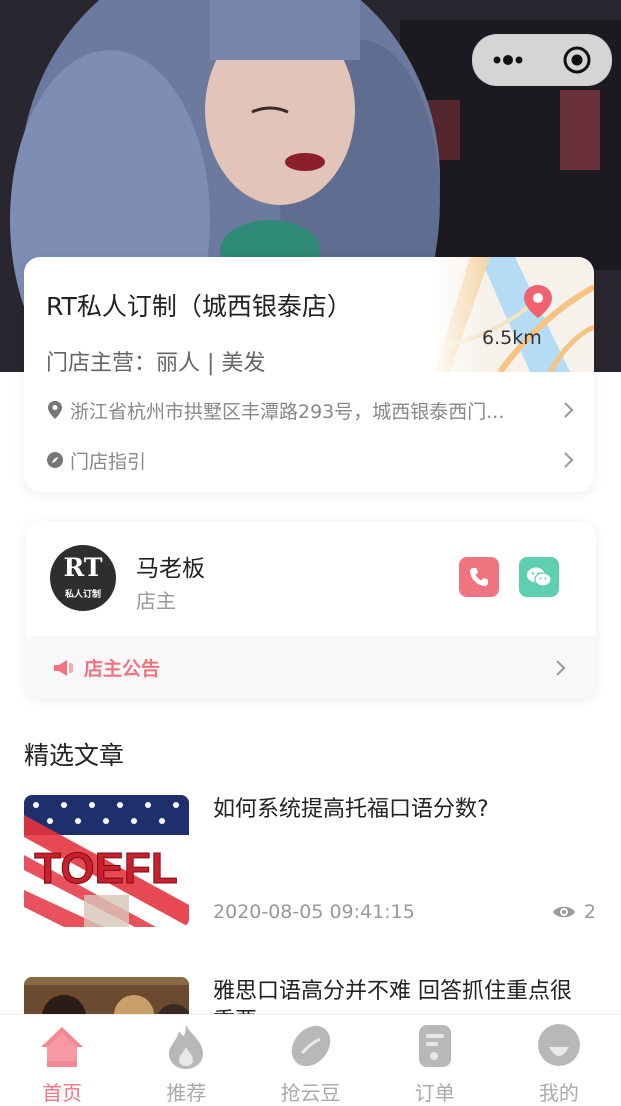  What do you see at coordinates (156, 363) in the screenshot?
I see `store-main-business: 门店主营：丽人 | 美发` at bounding box center [156, 363].